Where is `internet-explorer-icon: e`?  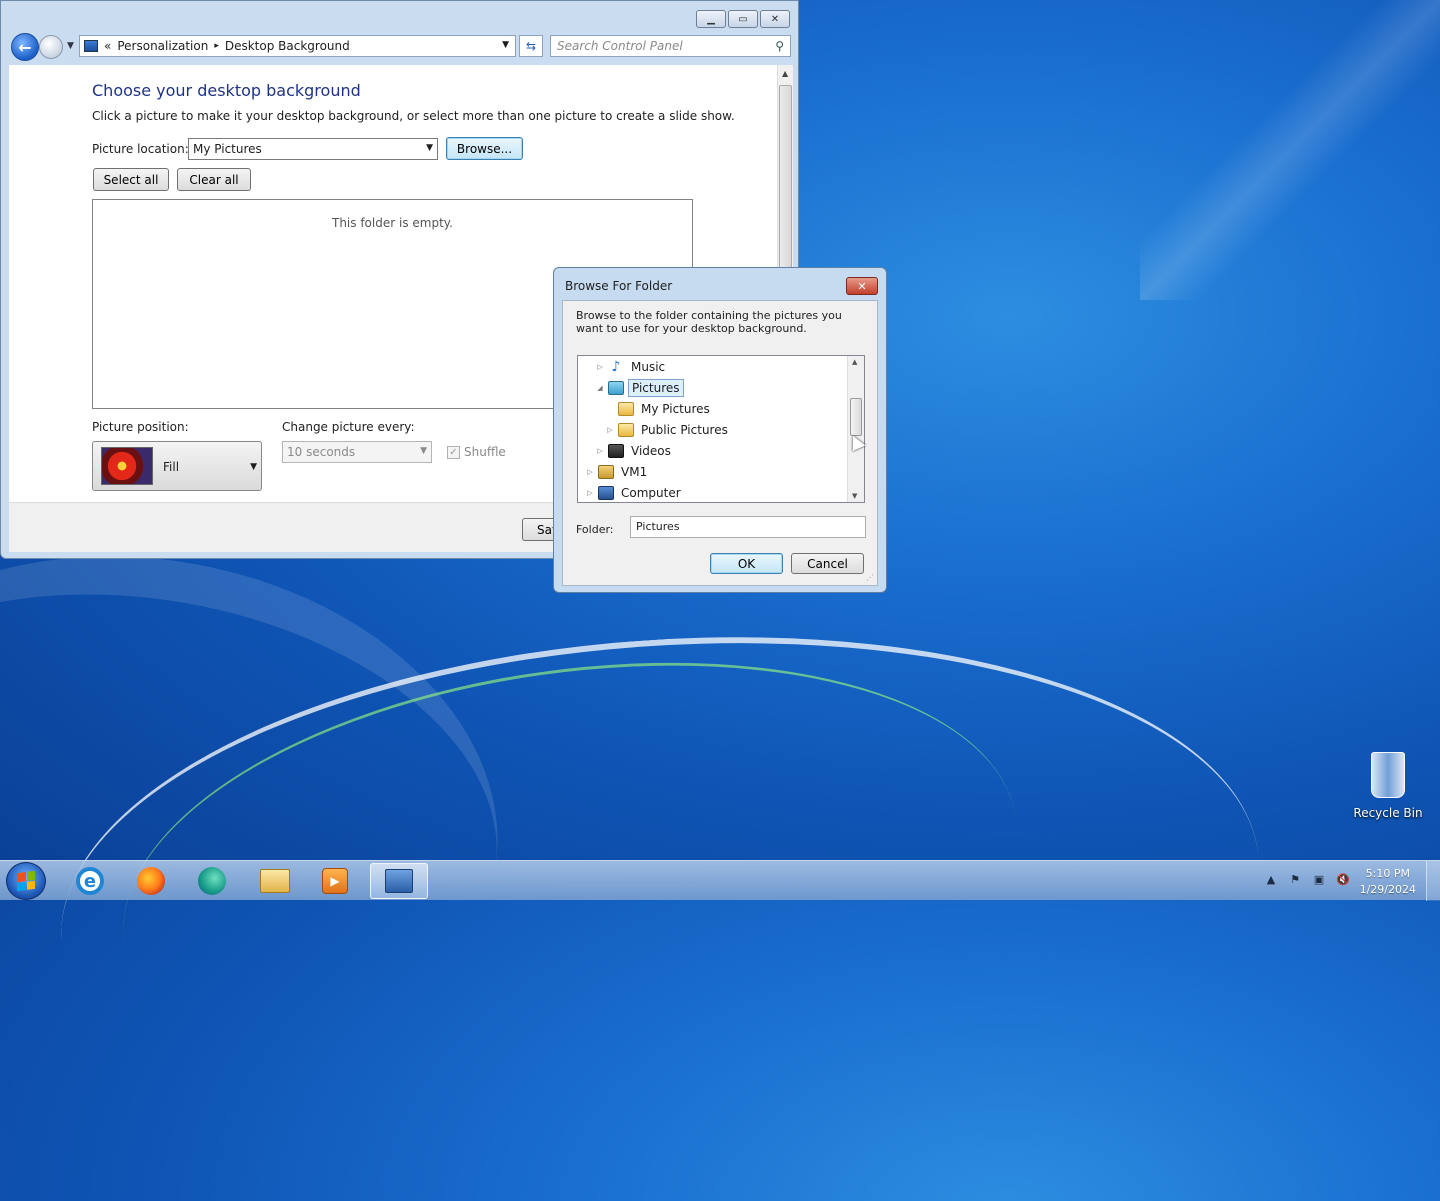
internet-explorer-icon: e is located at coordinates (90, 881).